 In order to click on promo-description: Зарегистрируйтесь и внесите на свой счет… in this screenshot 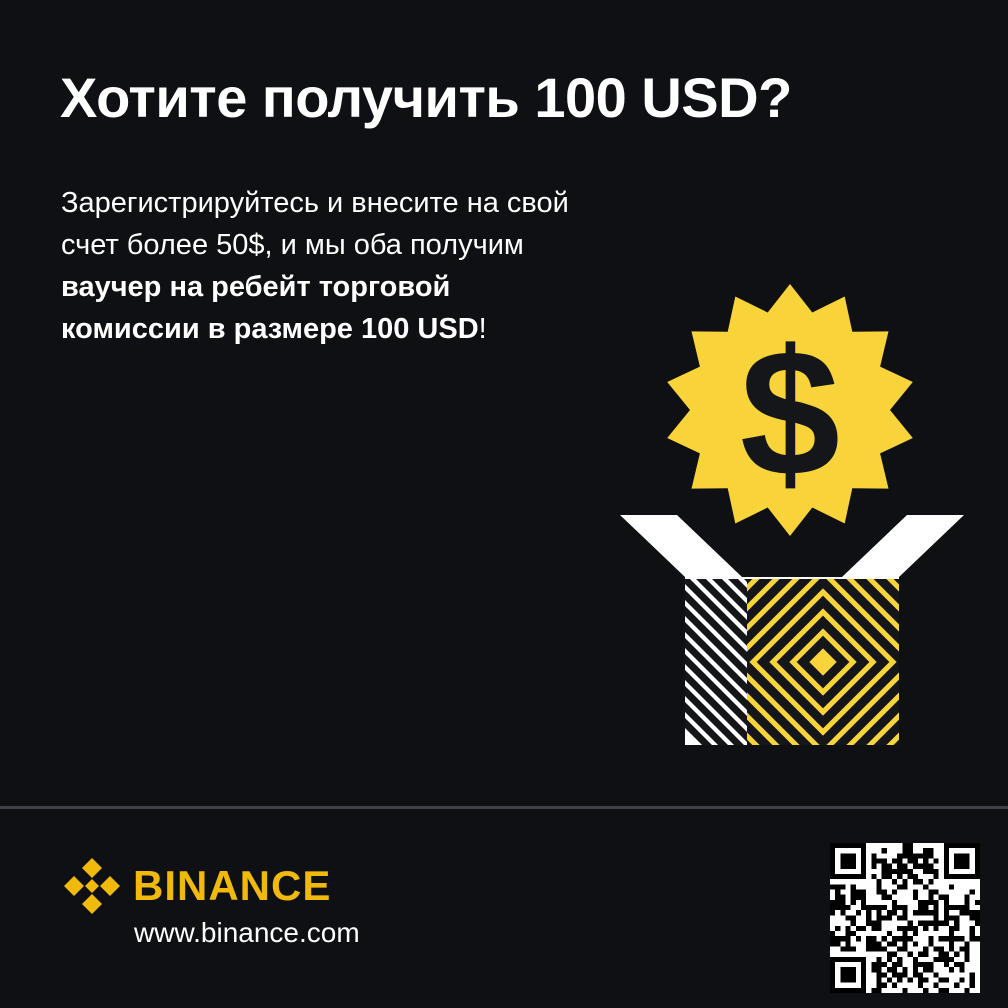, I will do `click(321, 266)`.